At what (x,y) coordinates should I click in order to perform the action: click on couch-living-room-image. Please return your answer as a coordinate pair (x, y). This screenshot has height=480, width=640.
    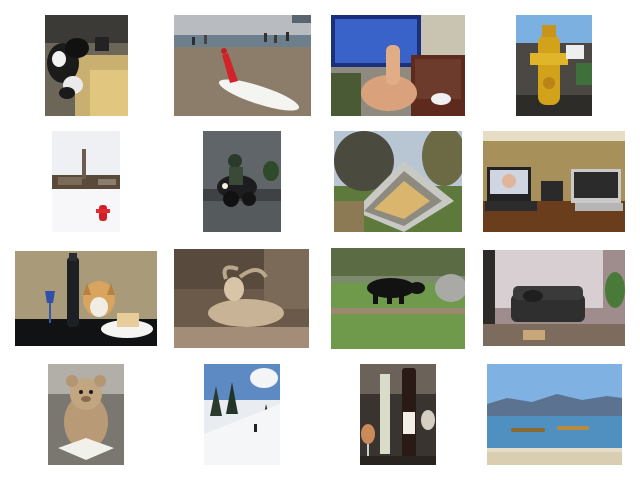
    Looking at the image, I should click on (554, 298).